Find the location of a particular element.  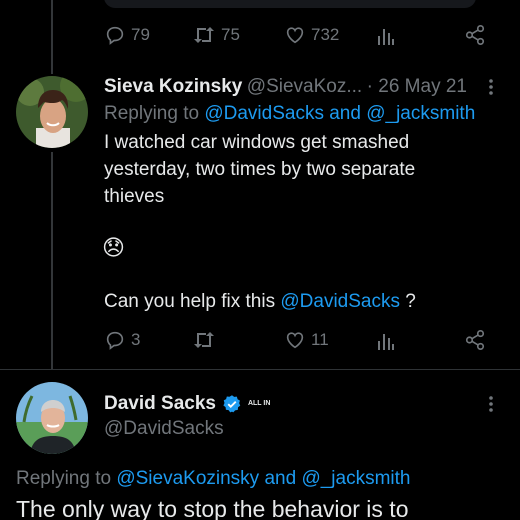

user-handle: @DavidSacks is located at coordinates (164, 429).